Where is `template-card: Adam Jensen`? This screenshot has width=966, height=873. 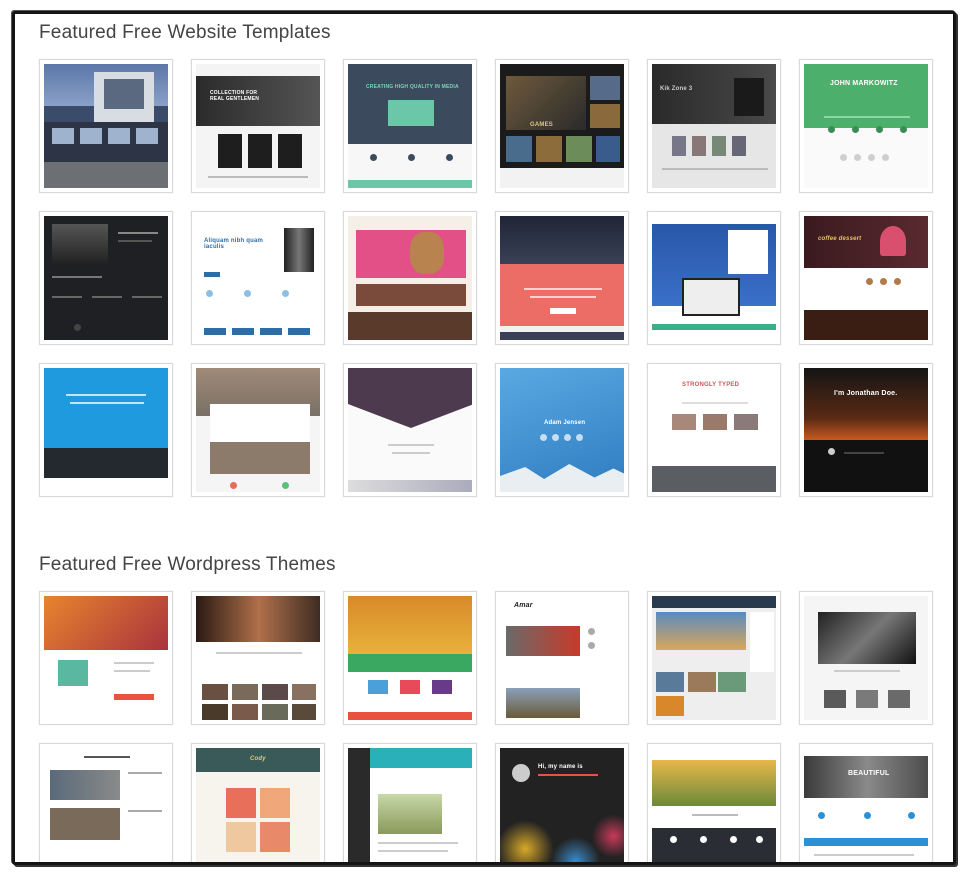
template-card: Adam Jensen is located at coordinates (562, 430).